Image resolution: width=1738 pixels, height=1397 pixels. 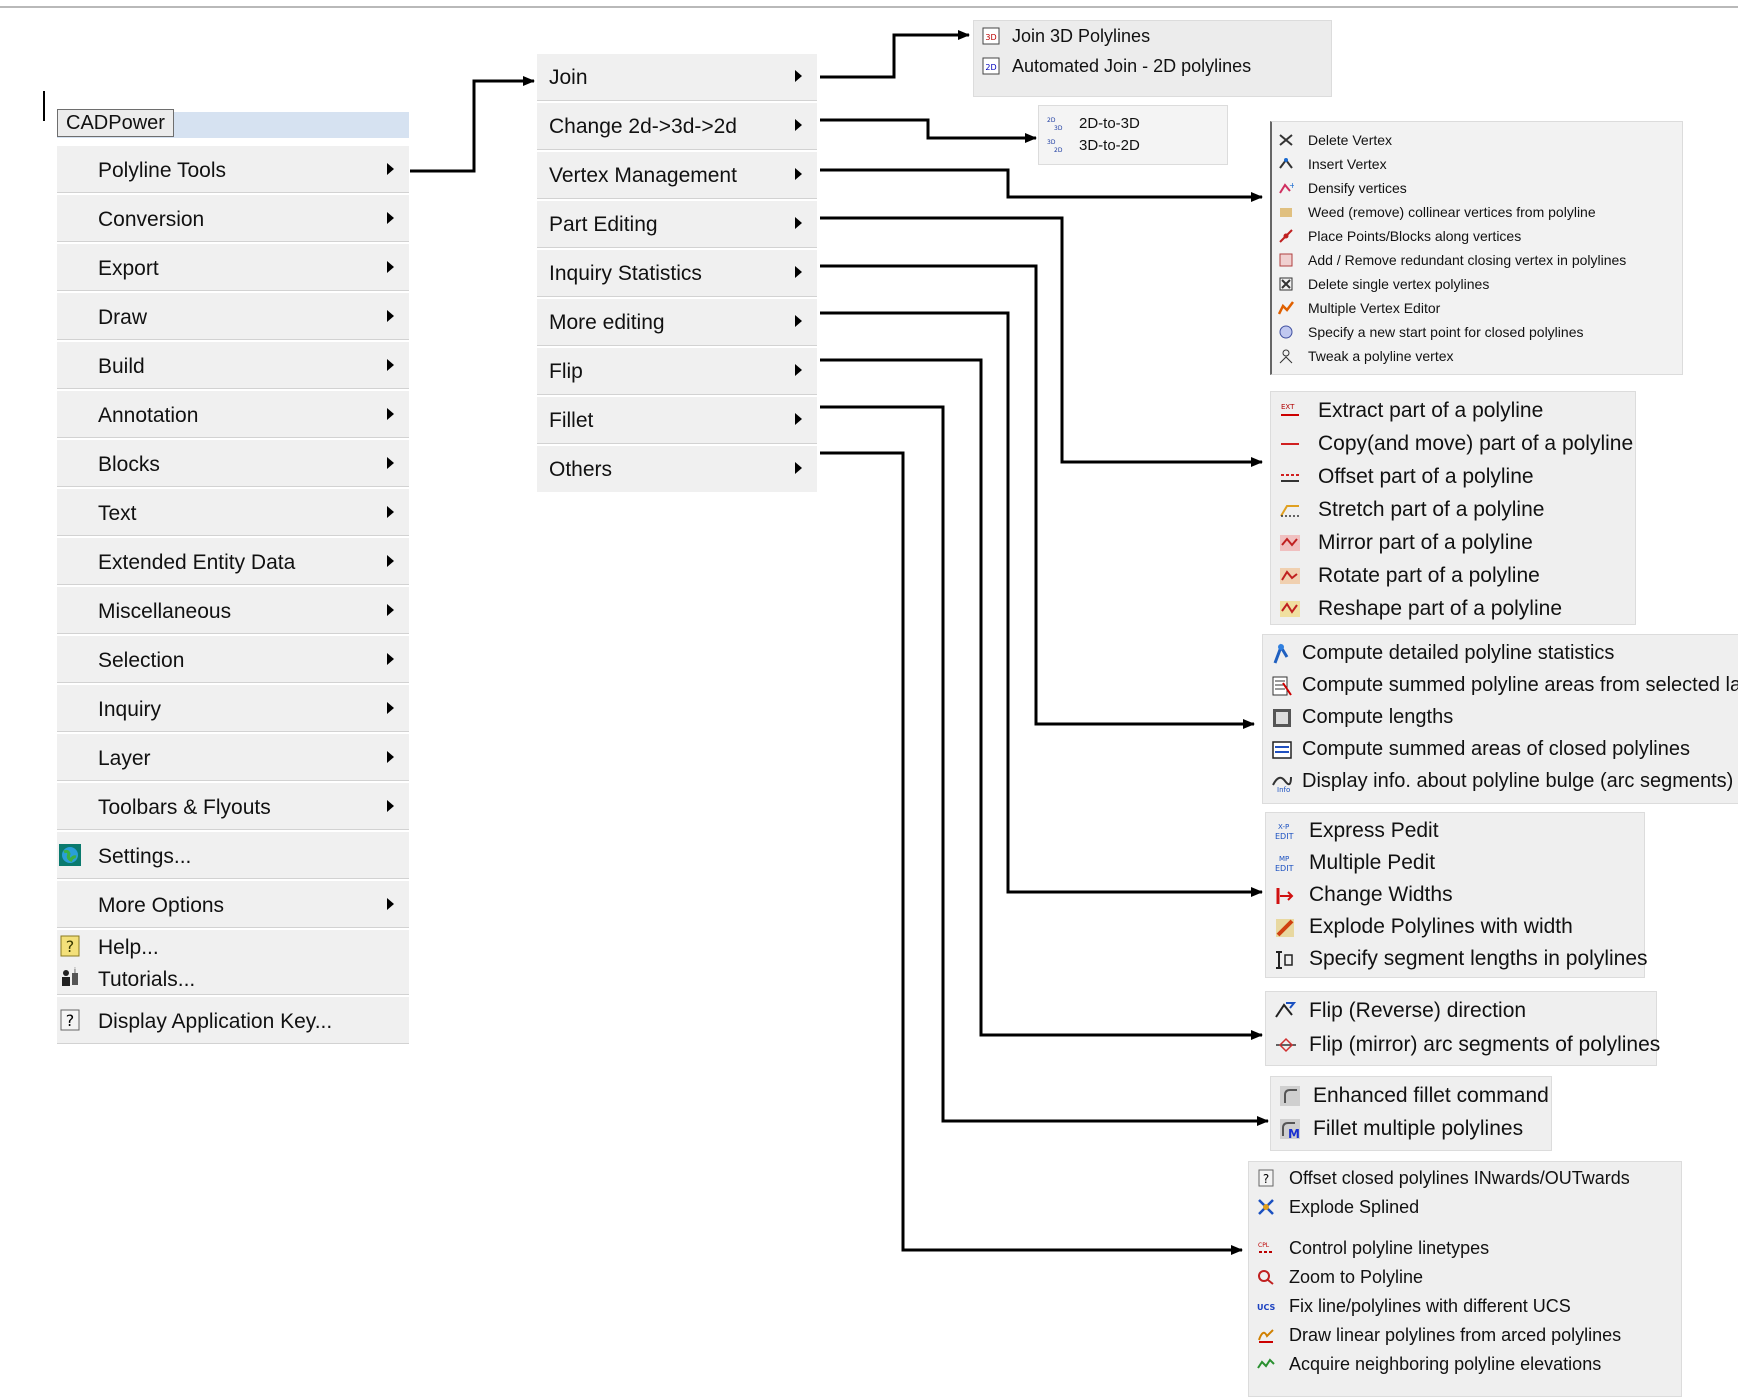 I want to click on arrow-polyline-tools-to-submenu, so click(x=472, y=124).